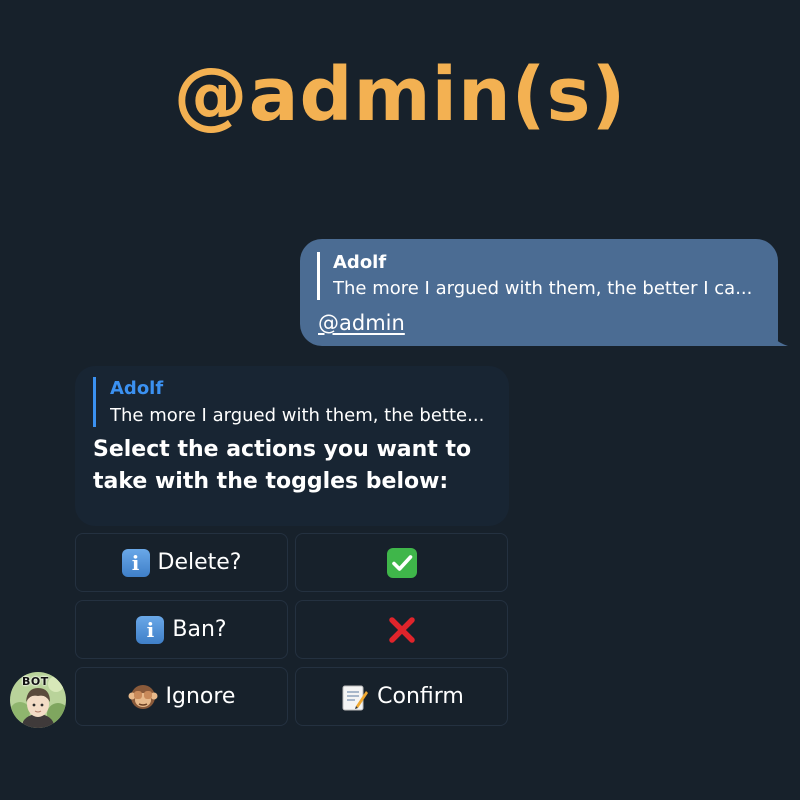 This screenshot has width=800, height=800. What do you see at coordinates (143, 697) in the screenshot?
I see `see-no-evil-monkey-icon` at bounding box center [143, 697].